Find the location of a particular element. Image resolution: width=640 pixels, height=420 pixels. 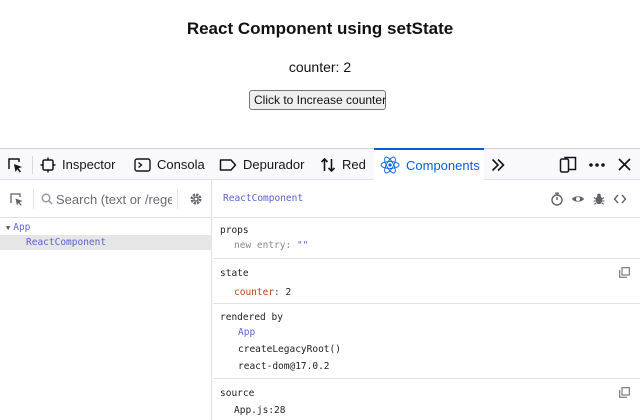

state-entry-value: 2 is located at coordinates (288, 292).